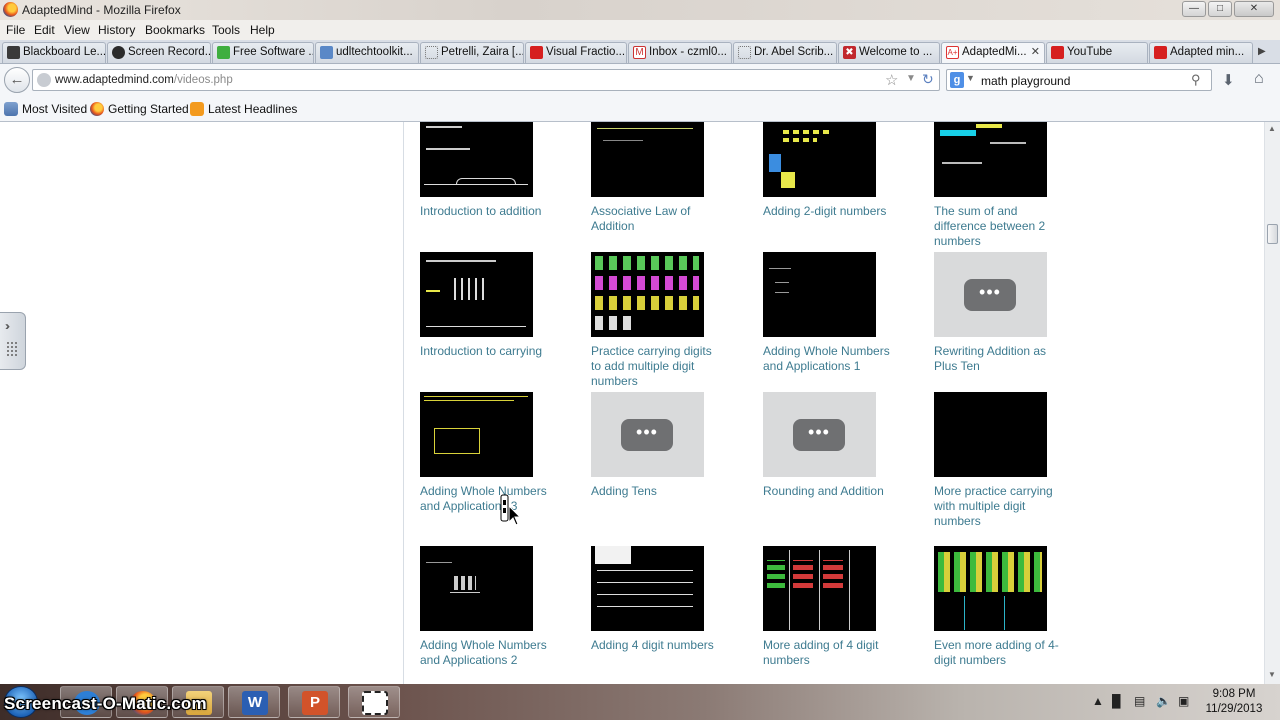 This screenshot has height=720, width=1280. What do you see at coordinates (656, 219) in the screenshot?
I see `video-title-link: Associative Law of Addition` at bounding box center [656, 219].